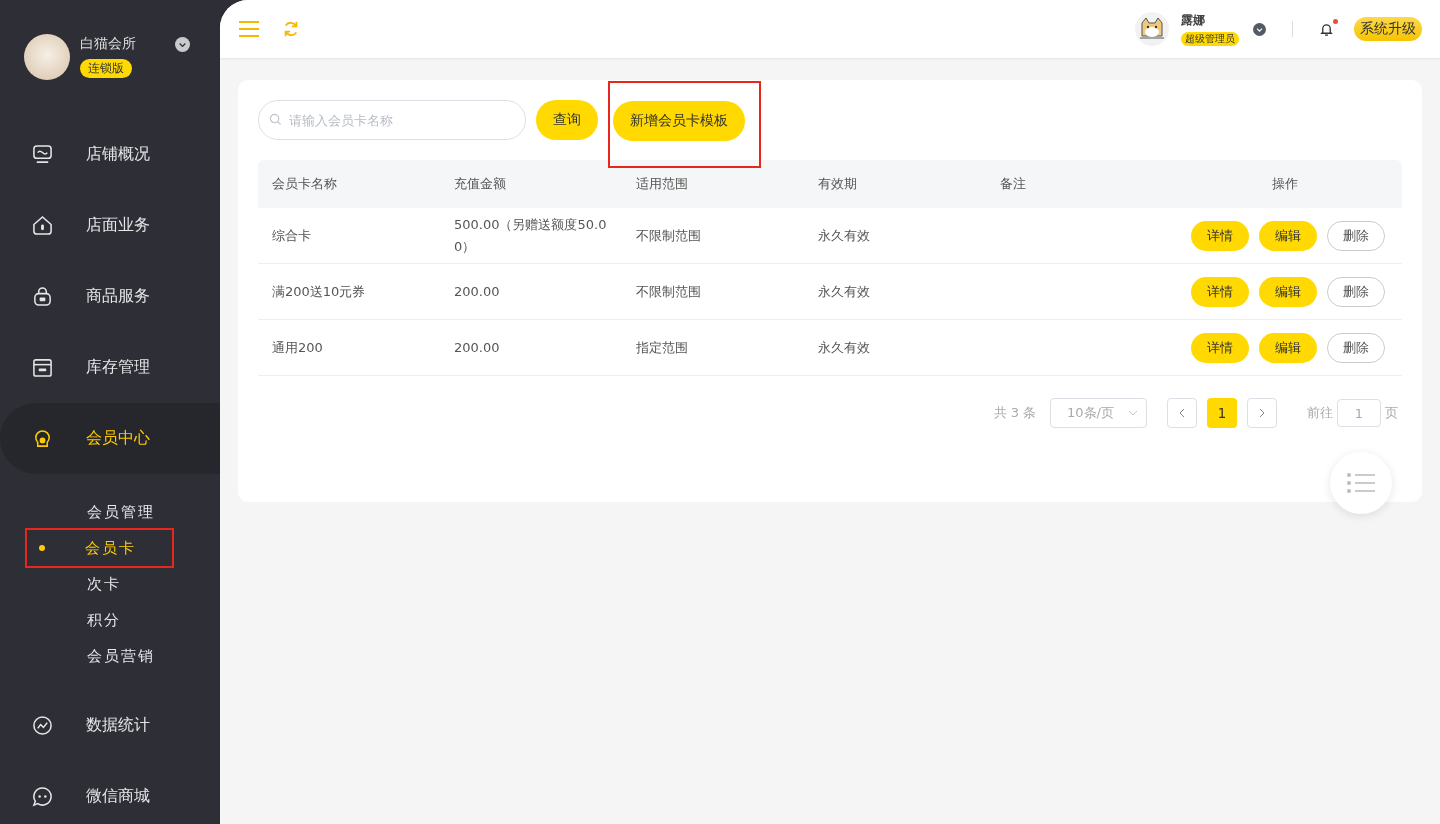 The image size is (1440, 824). What do you see at coordinates (1152, 29) in the screenshot?
I see `dog-avatar-icon` at bounding box center [1152, 29].